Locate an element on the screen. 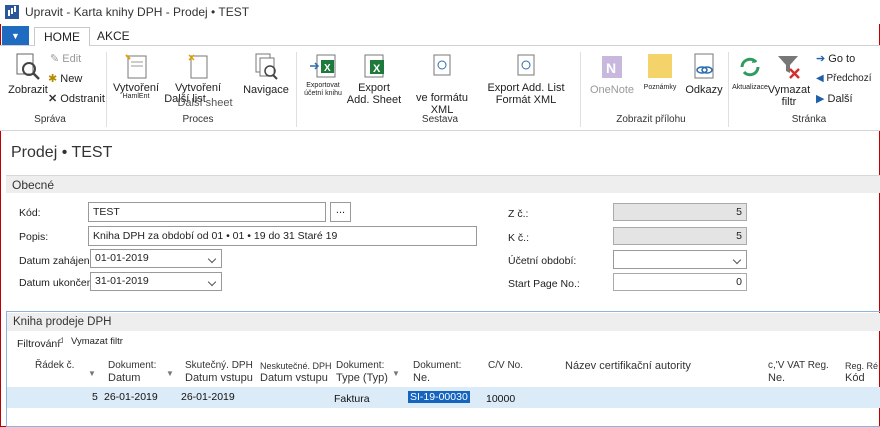  arrow-right-icon: ➔ is located at coordinates (821, 59).